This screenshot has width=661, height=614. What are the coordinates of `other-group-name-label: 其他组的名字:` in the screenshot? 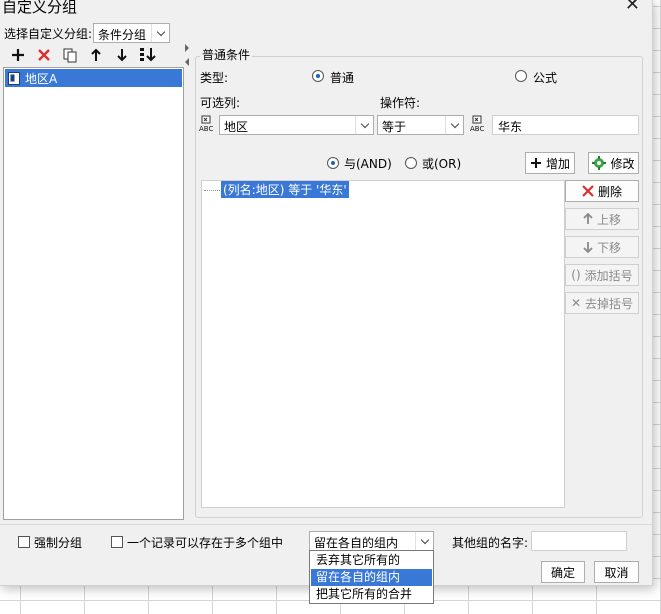 It's located at (490, 543).